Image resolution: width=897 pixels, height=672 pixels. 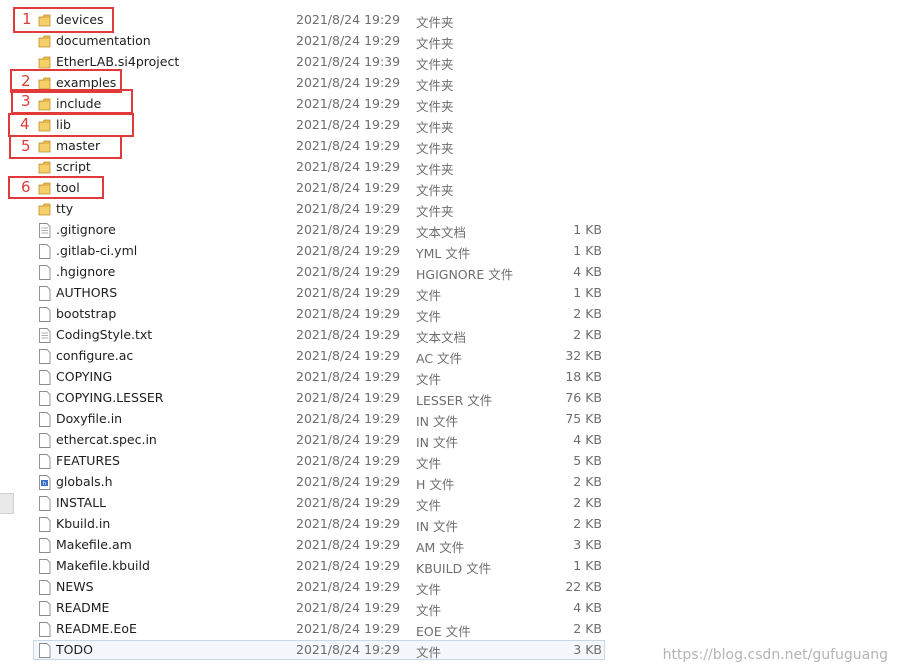 I want to click on file-size: 18 KB, so click(x=583, y=376).